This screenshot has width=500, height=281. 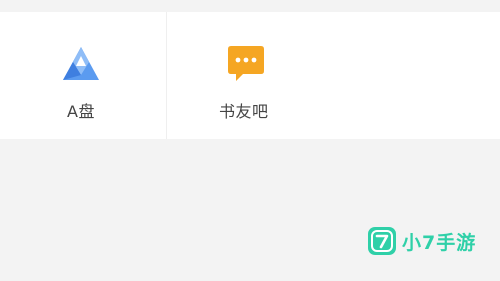 I want to click on watermark-logo-icon, so click(x=382, y=241).